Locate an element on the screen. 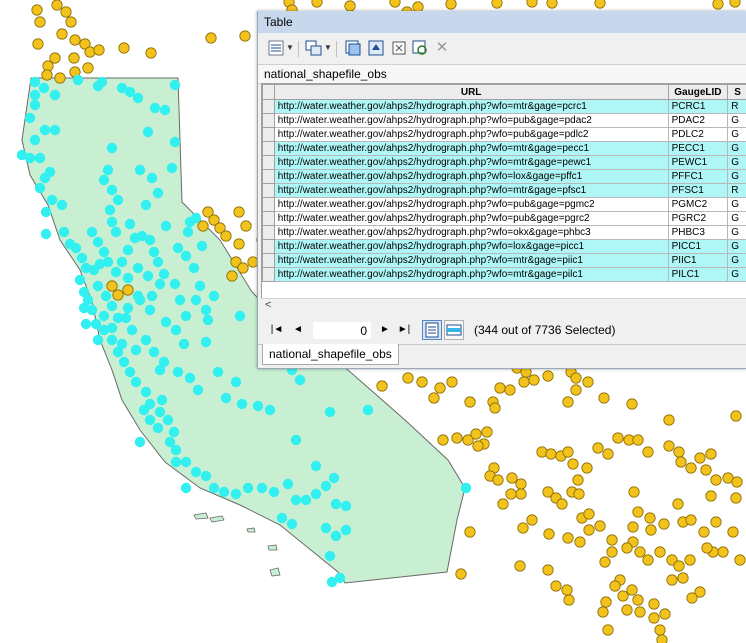 Image resolution: width=746 pixels, height=643 pixels. row-selector-header is located at coordinates (268, 92).